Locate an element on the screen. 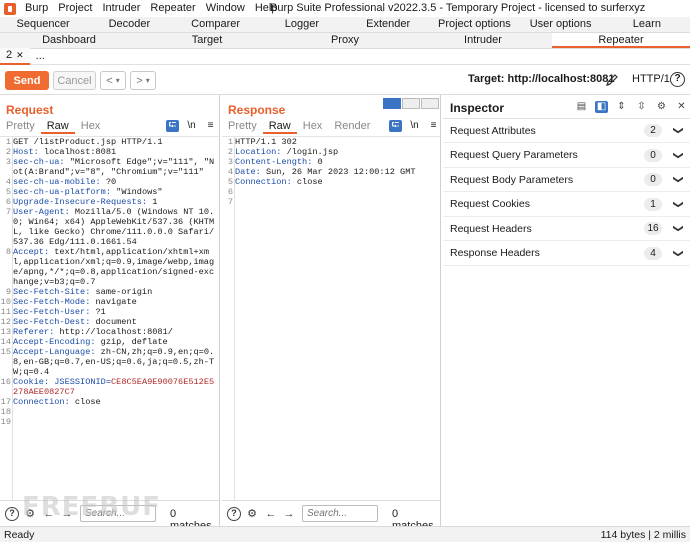 This screenshot has height=542, width=690. tab-project-options: Project options is located at coordinates (474, 24).